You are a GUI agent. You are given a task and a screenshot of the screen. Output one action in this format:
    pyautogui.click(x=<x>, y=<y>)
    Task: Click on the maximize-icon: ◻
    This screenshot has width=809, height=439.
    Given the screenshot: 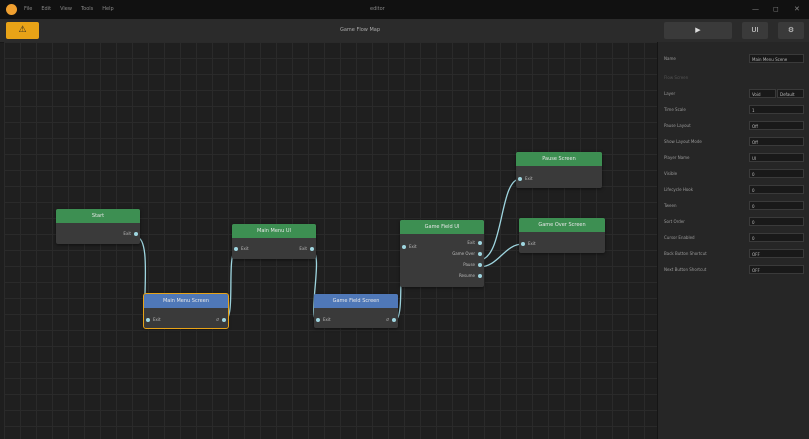 What is the action you would take?
    pyautogui.click(x=776, y=9)
    